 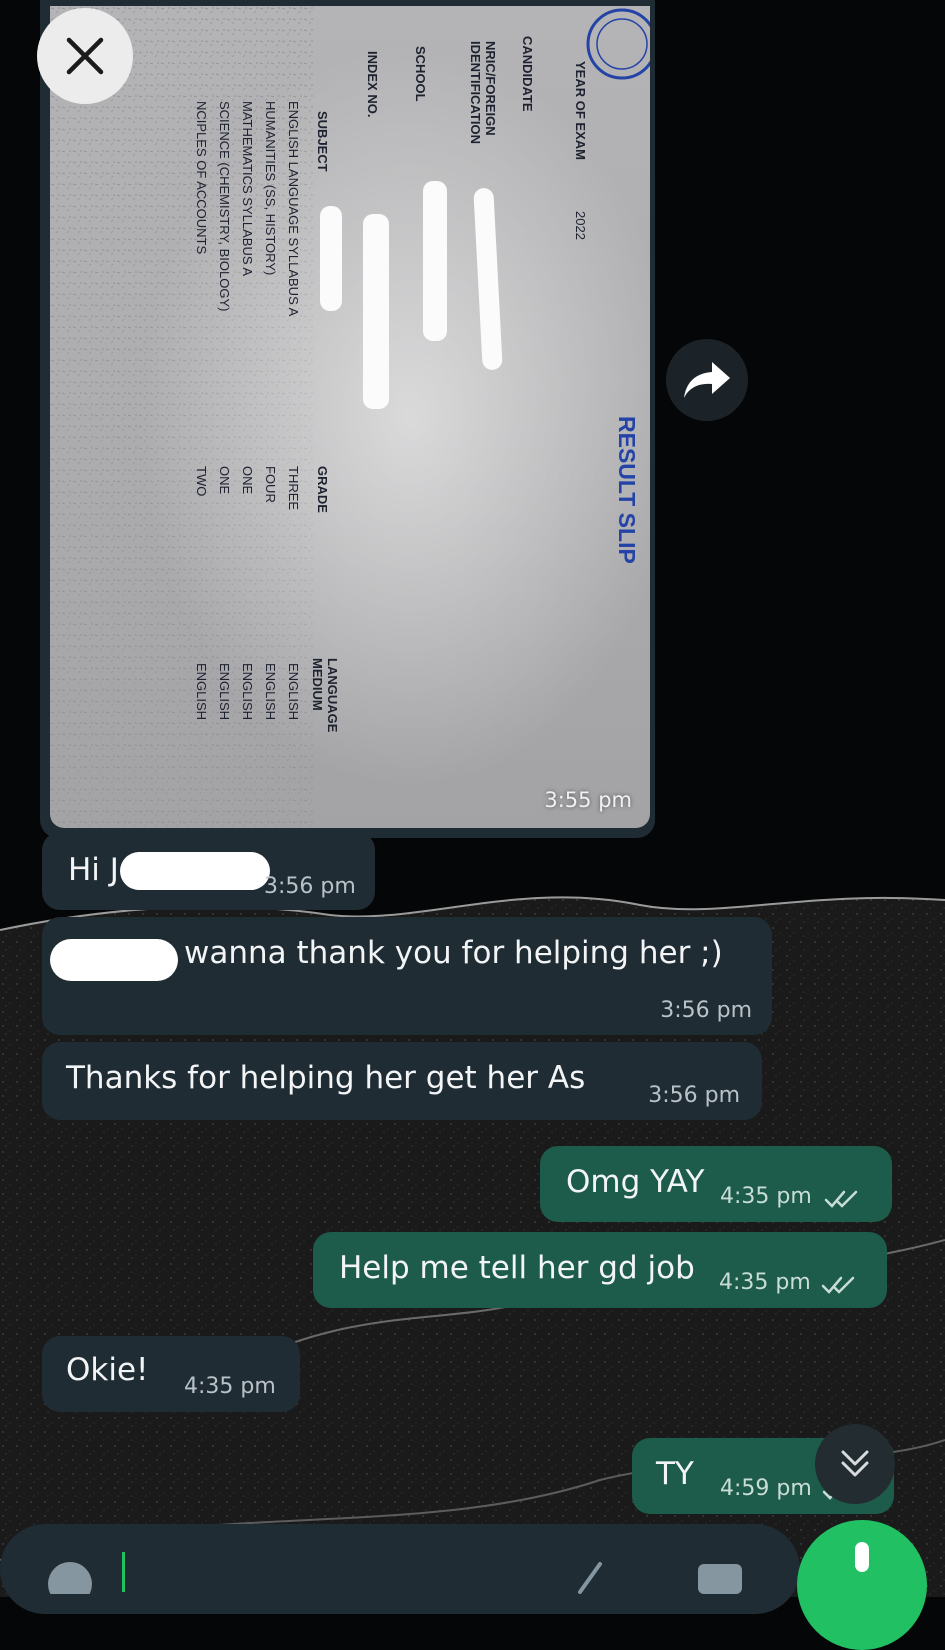 What do you see at coordinates (270, 484) in the screenshot?
I see `row-grade: FOUR` at bounding box center [270, 484].